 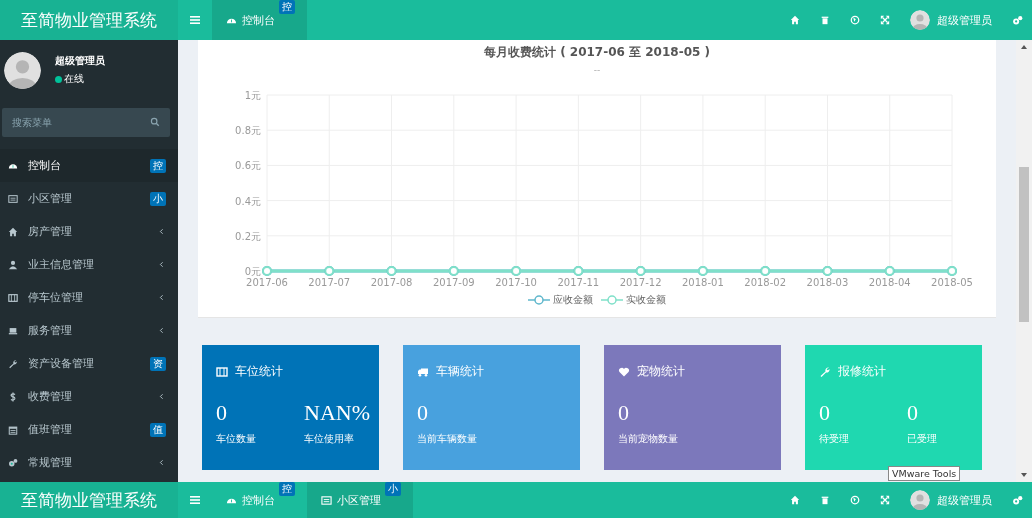 I want to click on axis-label: 0.4元, so click(x=248, y=201).